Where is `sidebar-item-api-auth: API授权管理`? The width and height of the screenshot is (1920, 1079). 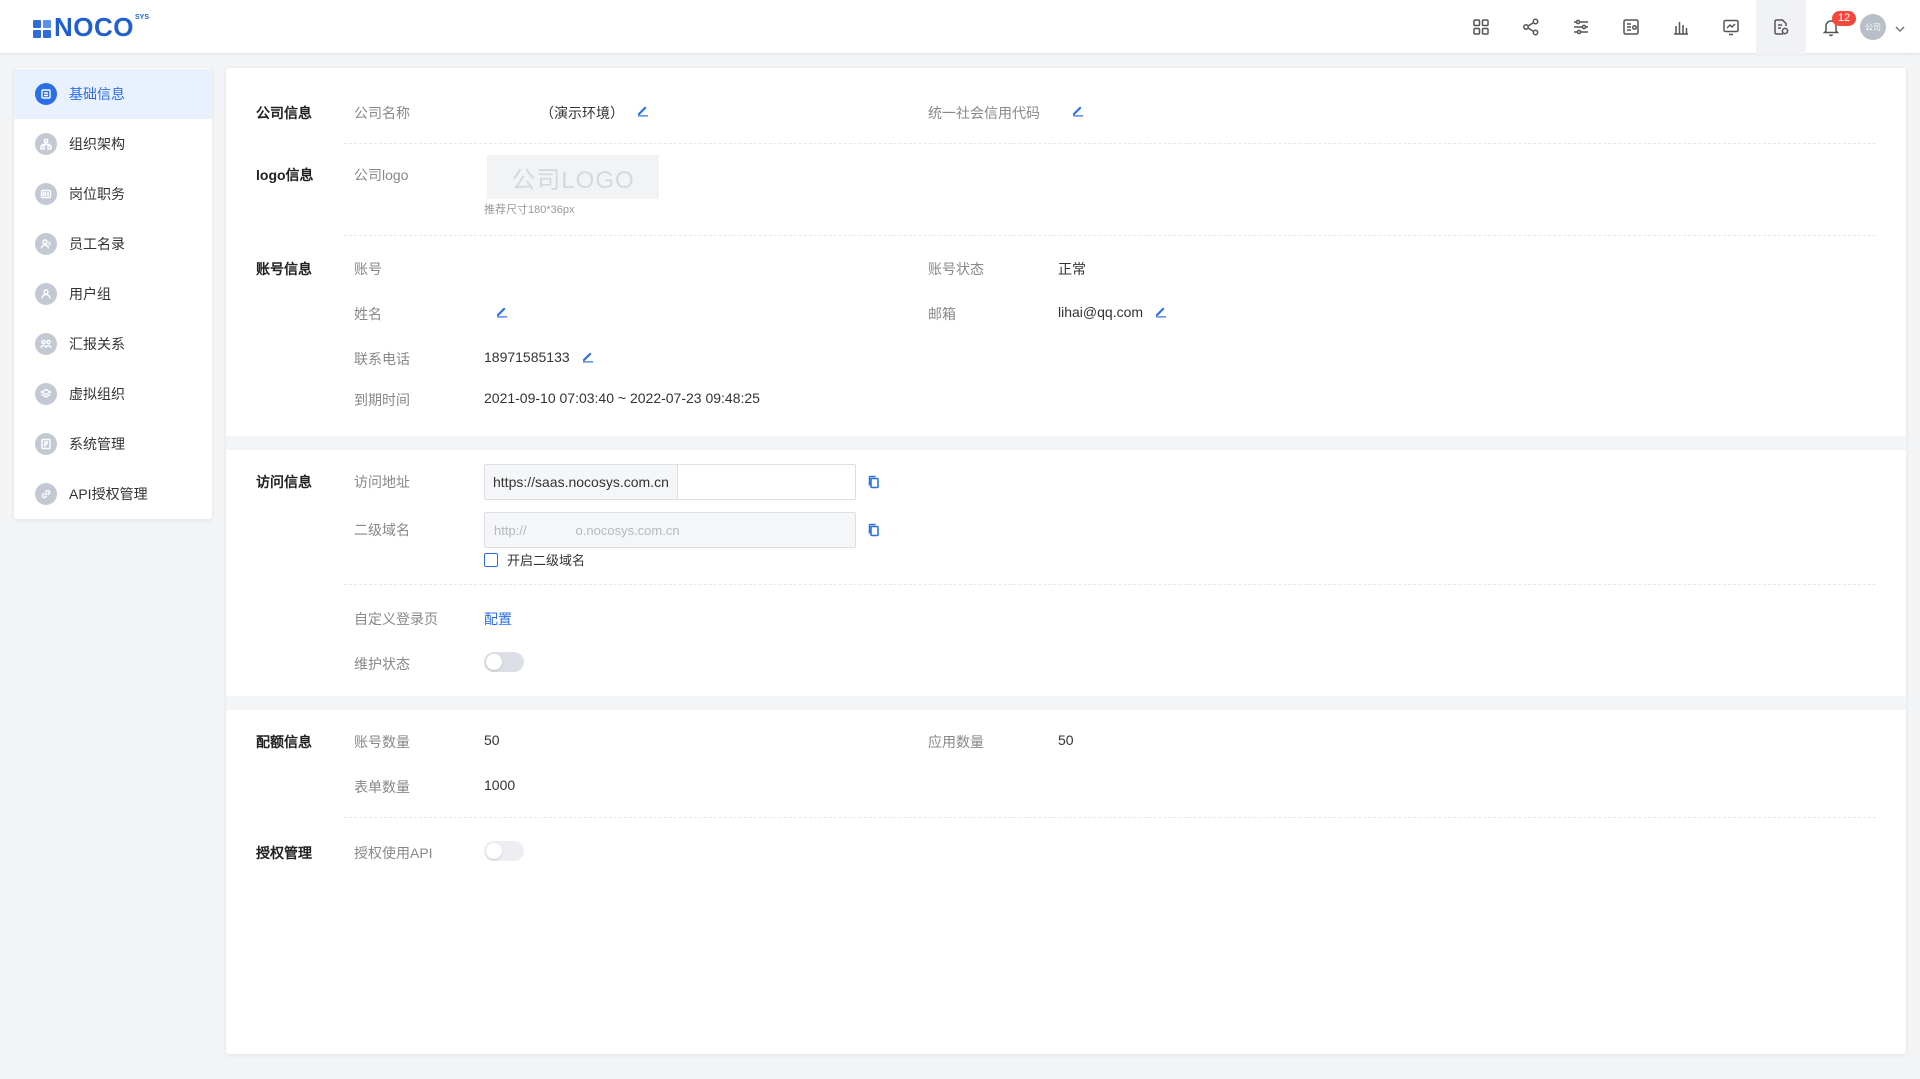 sidebar-item-api-auth: API授权管理 is located at coordinates (113, 494).